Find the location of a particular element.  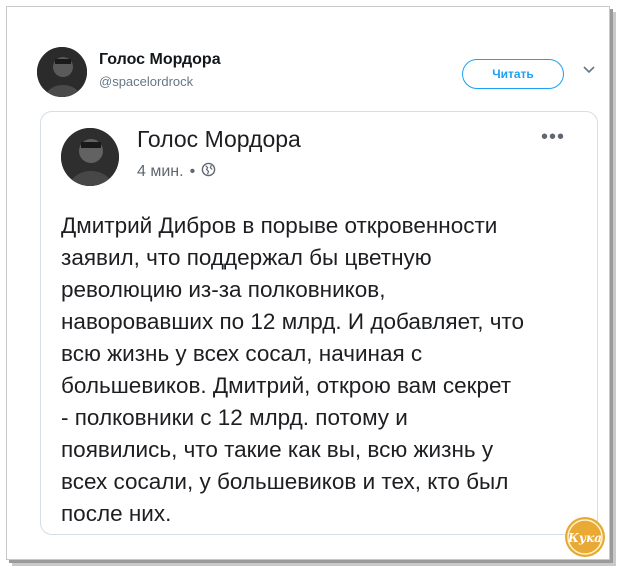

globe-icon is located at coordinates (208, 172).